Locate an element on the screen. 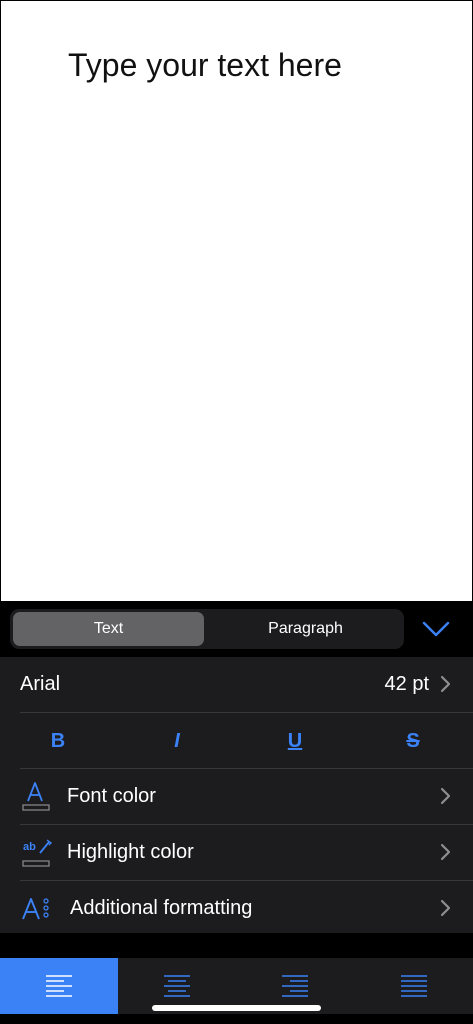  chevron-down-icon is located at coordinates (436, 629).